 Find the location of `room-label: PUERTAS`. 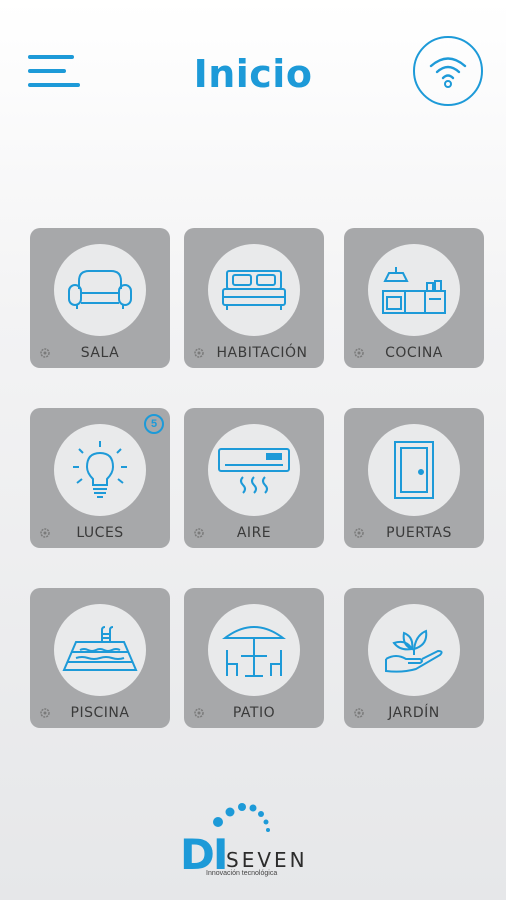

room-label: PUERTAS is located at coordinates (419, 533).